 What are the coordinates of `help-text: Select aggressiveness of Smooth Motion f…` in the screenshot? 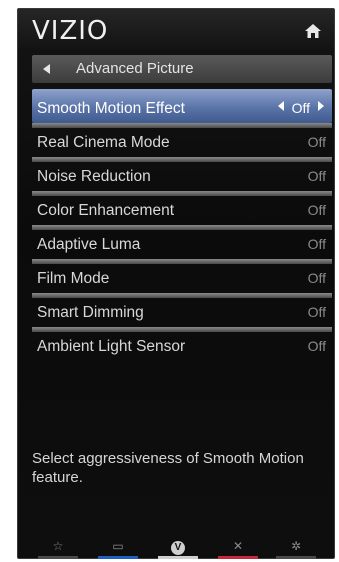 It's located at (168, 468).